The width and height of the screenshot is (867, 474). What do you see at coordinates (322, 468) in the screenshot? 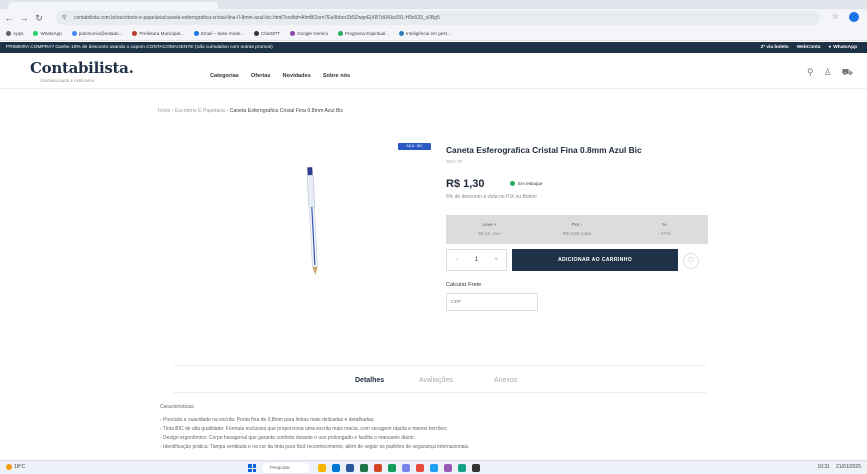
I see `file-explorer-icon` at bounding box center [322, 468].